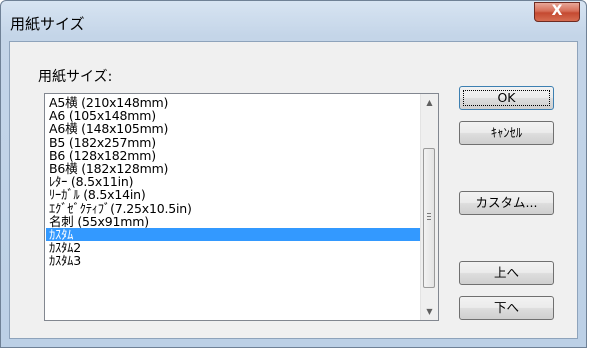 The image size is (589, 350). Describe the element at coordinates (506, 273) in the screenshot. I see `move-up-button: 上へ` at that location.